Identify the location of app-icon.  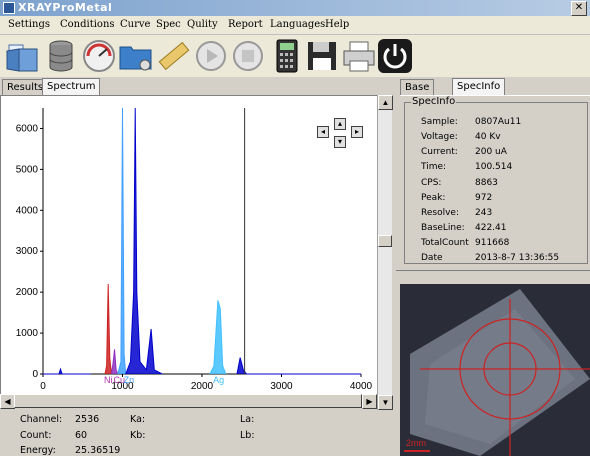
(9, 8).